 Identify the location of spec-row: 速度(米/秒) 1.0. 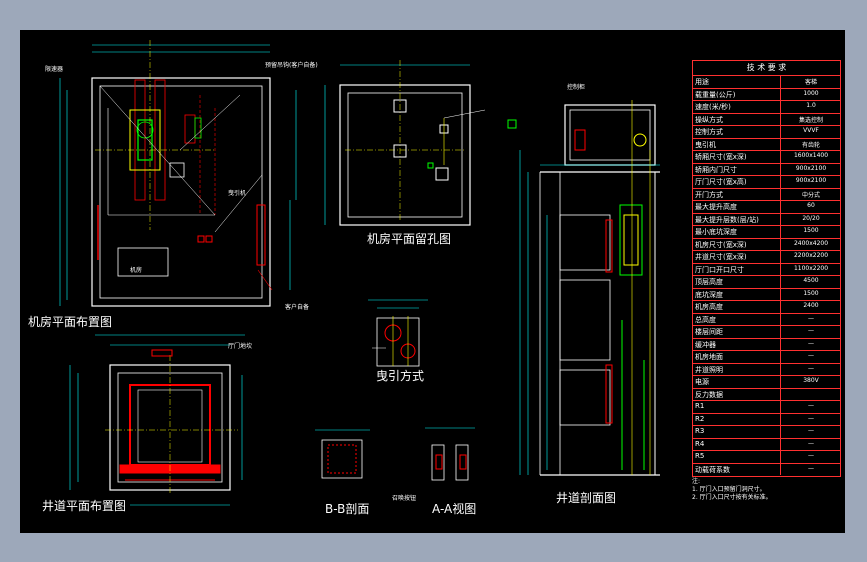
(766, 106).